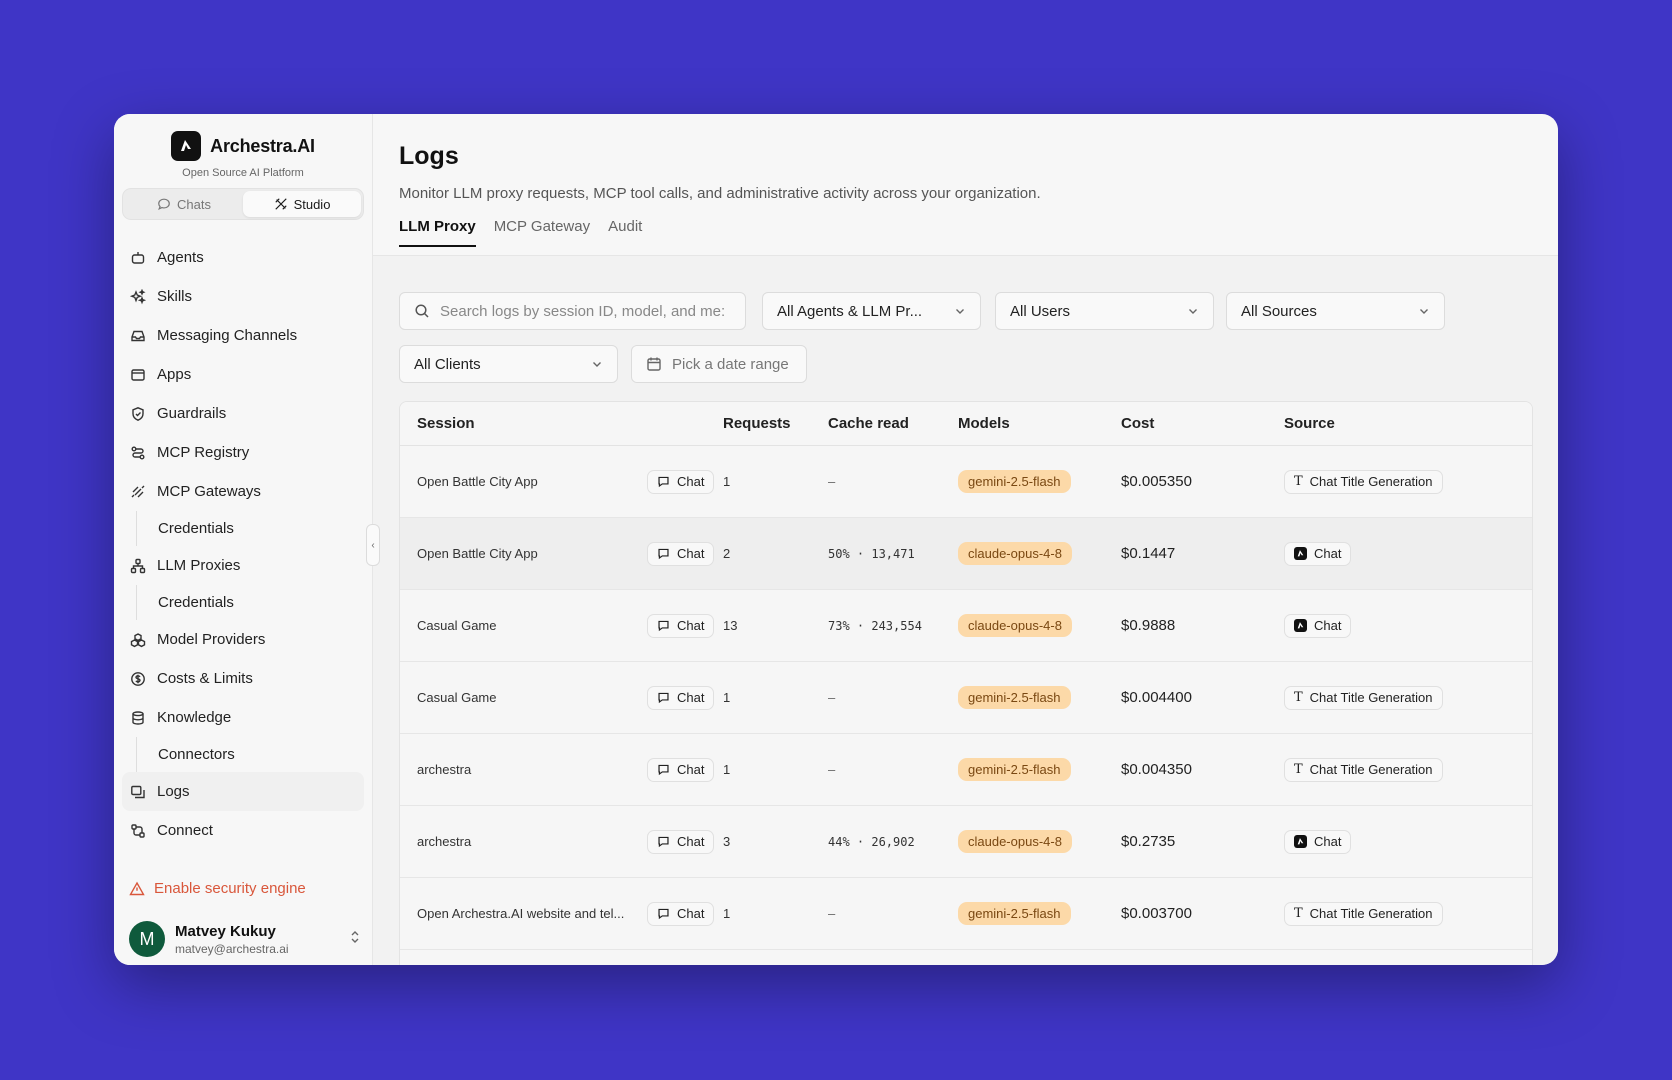 The width and height of the screenshot is (1672, 1080). I want to click on sidebar-item-costs-limits: Costs & Limits, so click(239, 678).